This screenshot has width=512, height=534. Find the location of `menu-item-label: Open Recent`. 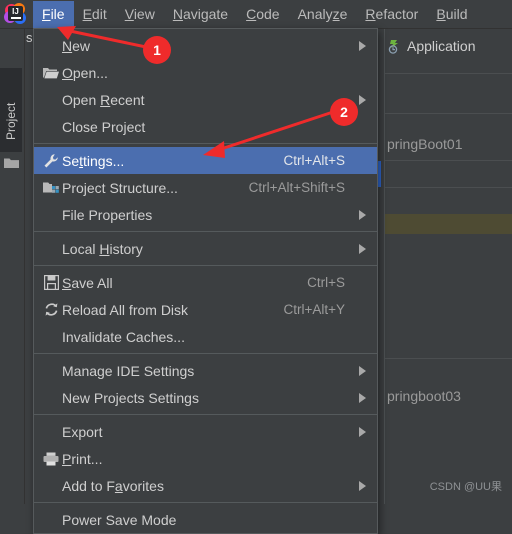

menu-item-label: Open Recent is located at coordinates (103, 99).